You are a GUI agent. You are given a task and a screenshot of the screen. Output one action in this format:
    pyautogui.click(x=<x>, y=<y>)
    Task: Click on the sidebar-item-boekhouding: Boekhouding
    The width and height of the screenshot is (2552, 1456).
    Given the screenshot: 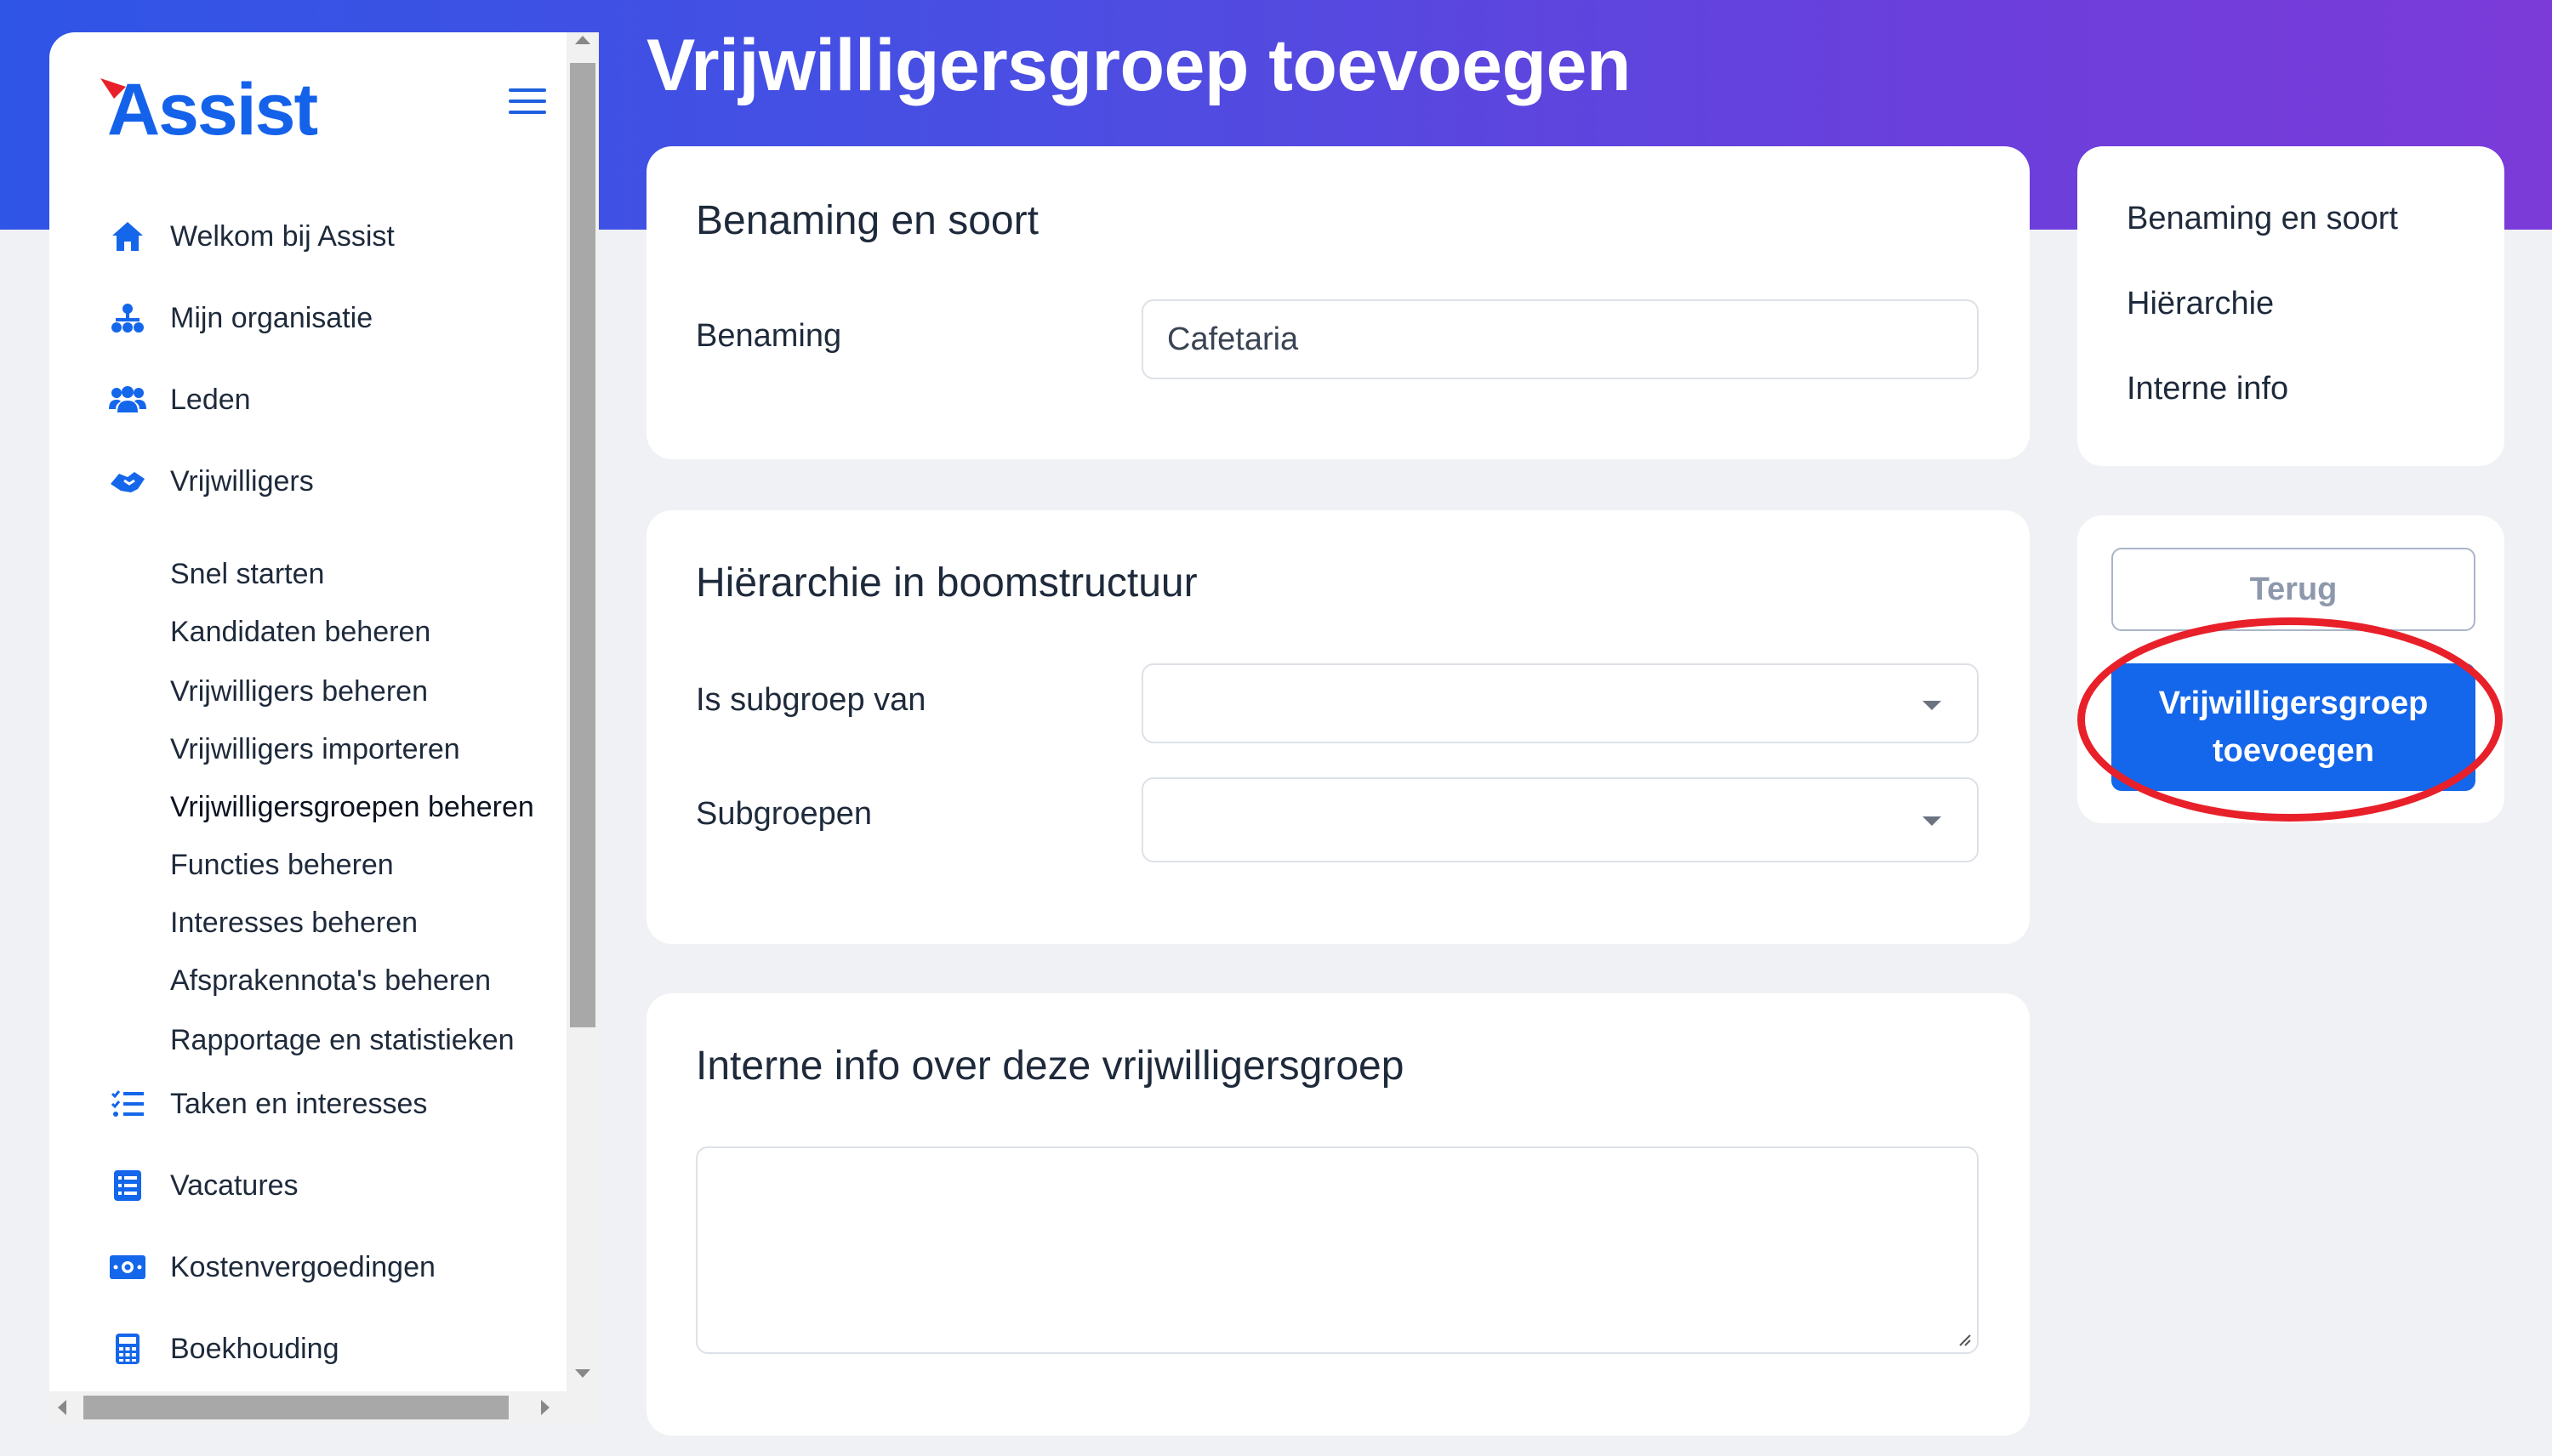 What is the action you would take?
    pyautogui.click(x=347, y=1348)
    